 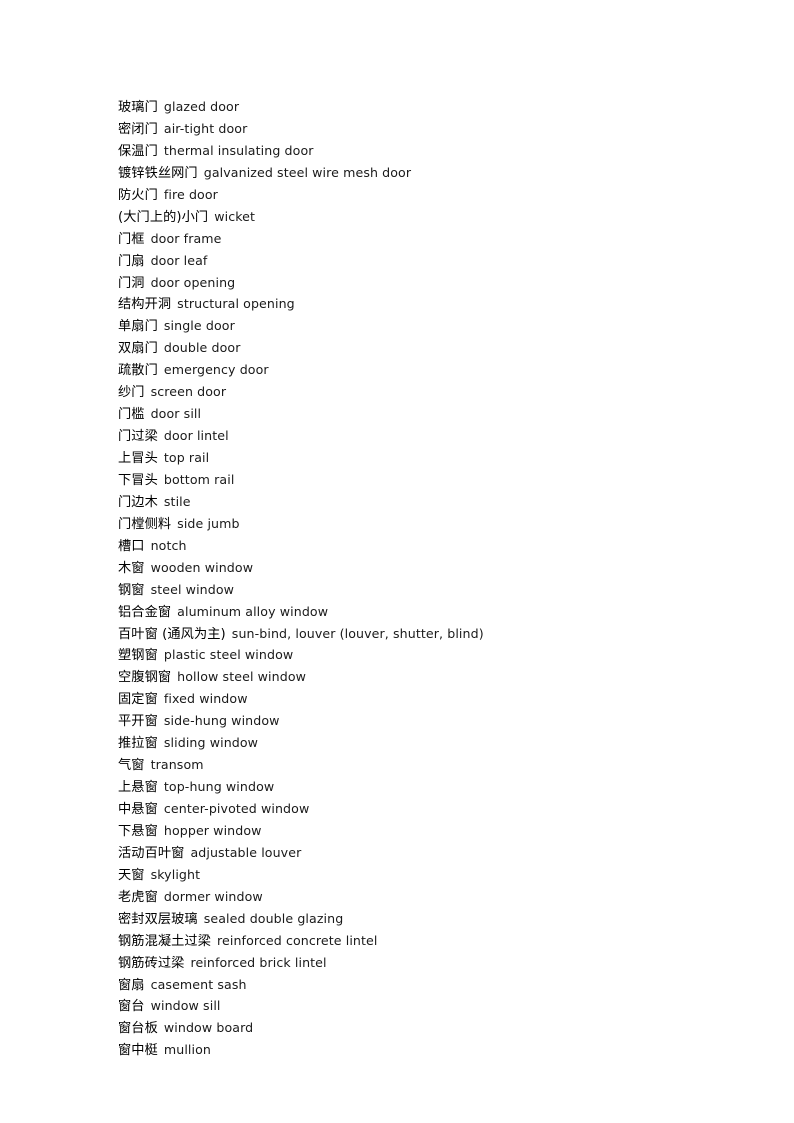 I want to click on glossary-gloss: emergency door, so click(x=216, y=370).